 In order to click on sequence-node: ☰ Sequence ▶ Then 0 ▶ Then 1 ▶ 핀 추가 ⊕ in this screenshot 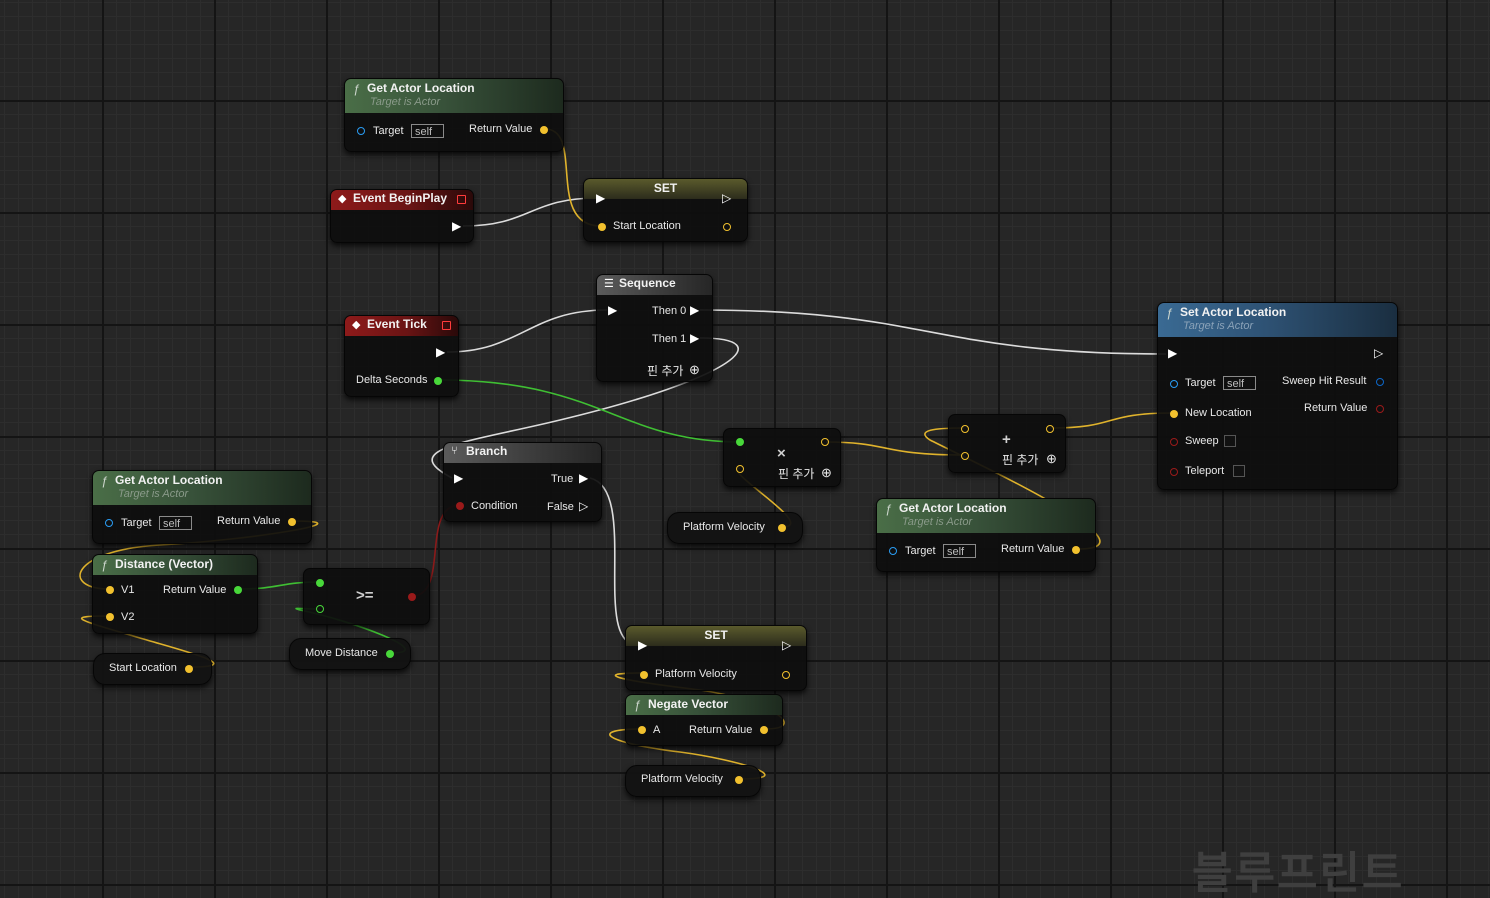, I will do `click(654, 328)`.